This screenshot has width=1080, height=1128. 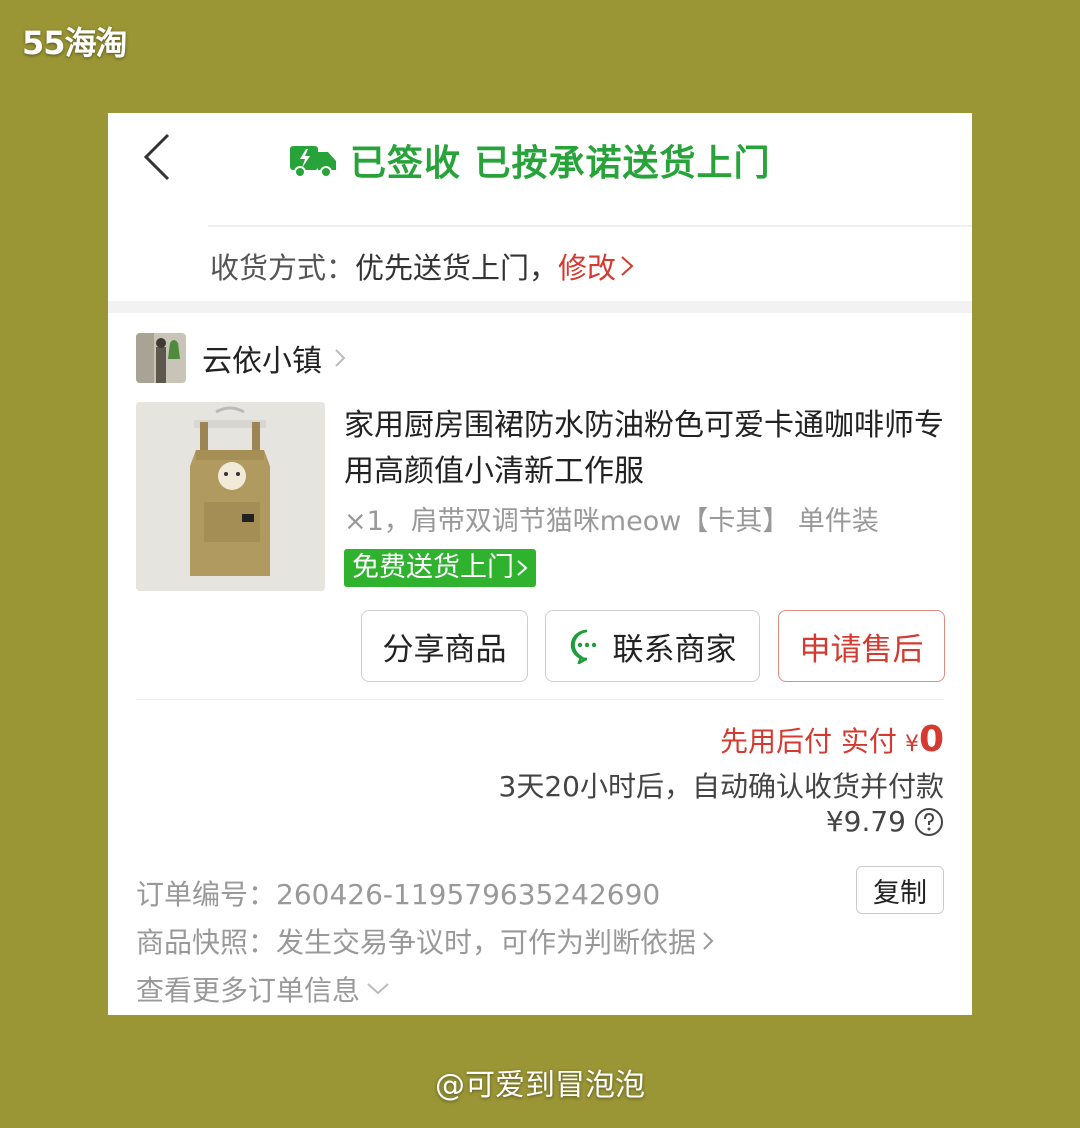 I want to click on status-text: 已签收 已按承诺送货上门, so click(x=560, y=163).